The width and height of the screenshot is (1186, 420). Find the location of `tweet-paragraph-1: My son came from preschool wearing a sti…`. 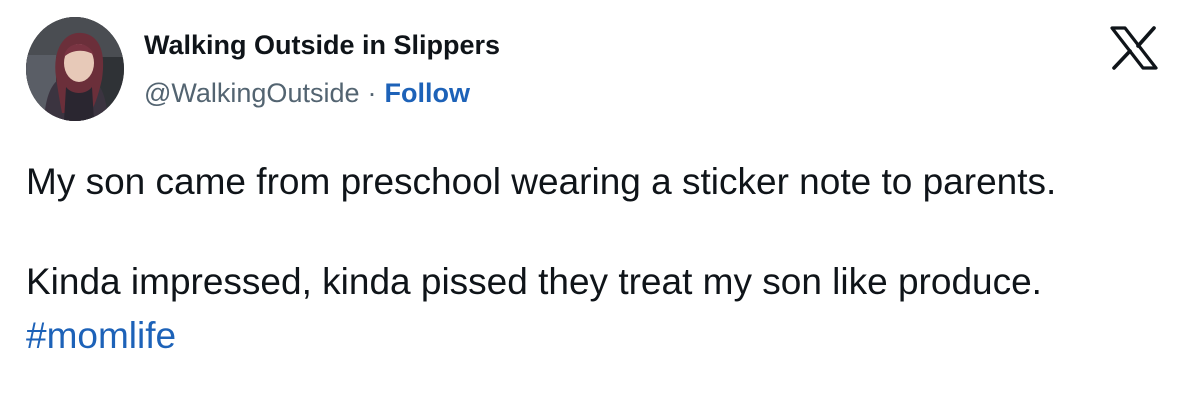

tweet-paragraph-1: My son came from preschool wearing a sti… is located at coordinates (541, 181).